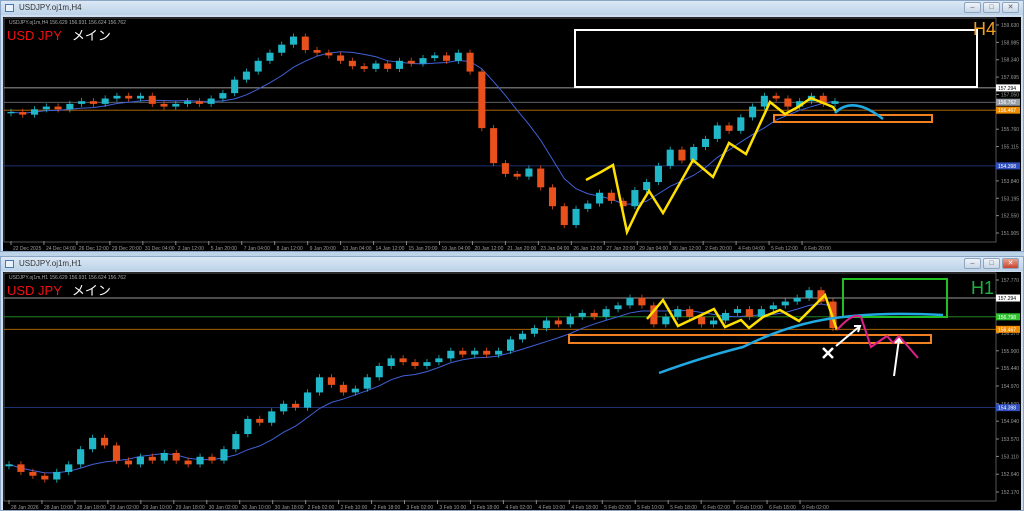 This screenshot has width=1024, height=511. I want to click on x-tick-label: 5 Feb 18:00, so click(683, 507).